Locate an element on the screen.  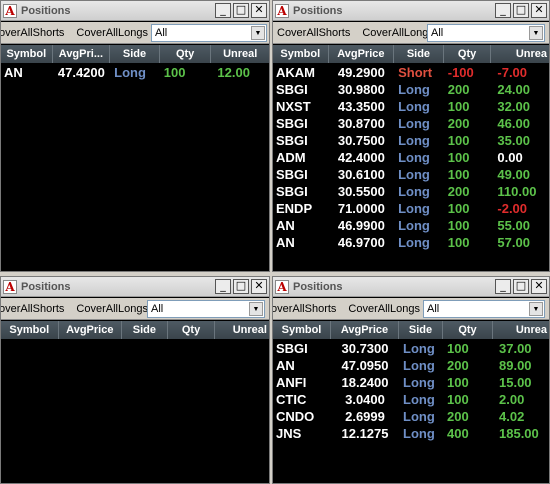
table-row: SBGI 30.7300 Long 100 37.00 is located at coordinates (411, 348).